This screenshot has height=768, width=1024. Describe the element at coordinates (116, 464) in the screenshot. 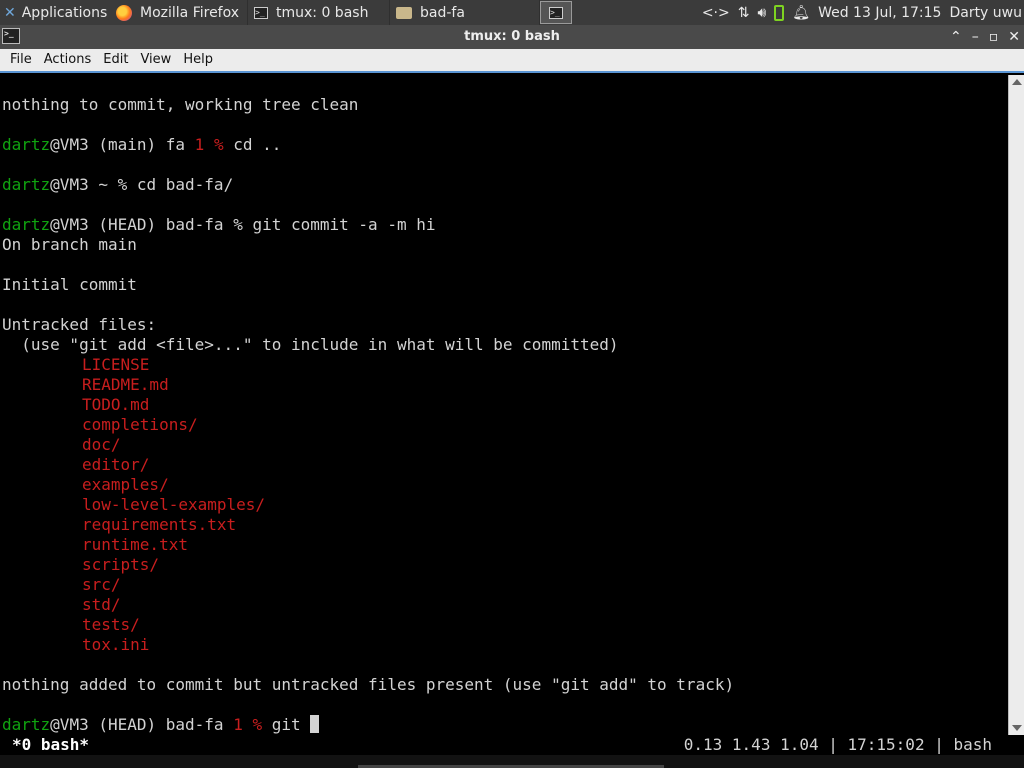

I see `untracked-file: editor/` at that location.